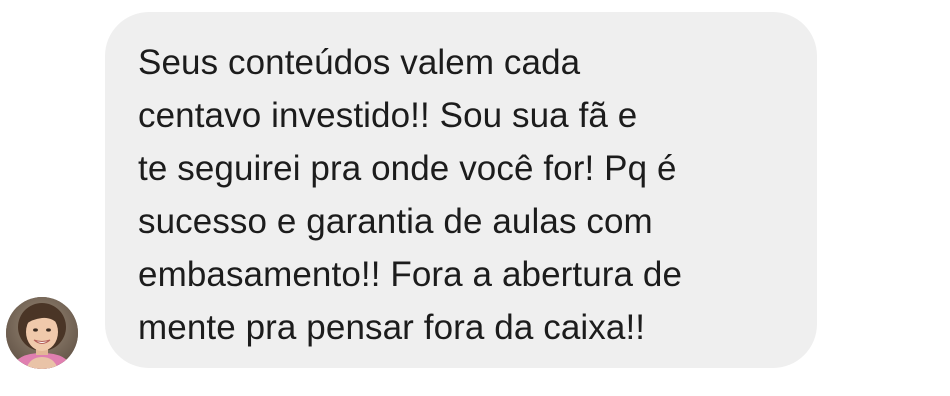  I want to click on avatar-woman-icon, so click(42, 333).